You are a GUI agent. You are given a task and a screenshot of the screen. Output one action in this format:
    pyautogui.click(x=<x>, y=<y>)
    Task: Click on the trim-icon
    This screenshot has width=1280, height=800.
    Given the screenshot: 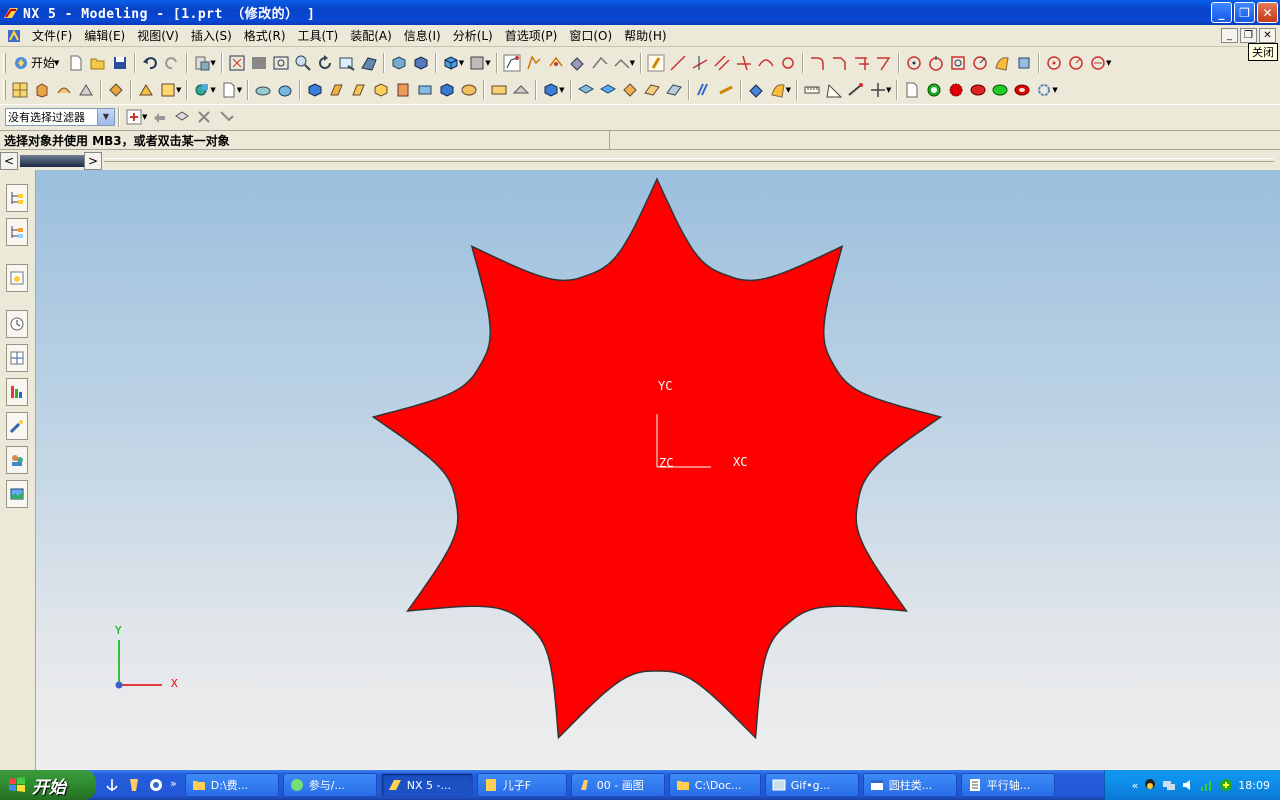 What is the action you would take?
    pyautogui.click(x=862, y=63)
    